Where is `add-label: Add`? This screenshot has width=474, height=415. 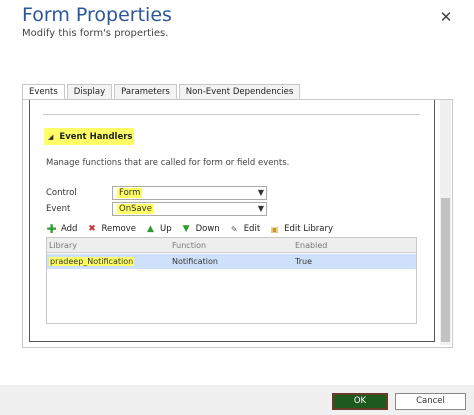 add-label: Add is located at coordinates (69, 229).